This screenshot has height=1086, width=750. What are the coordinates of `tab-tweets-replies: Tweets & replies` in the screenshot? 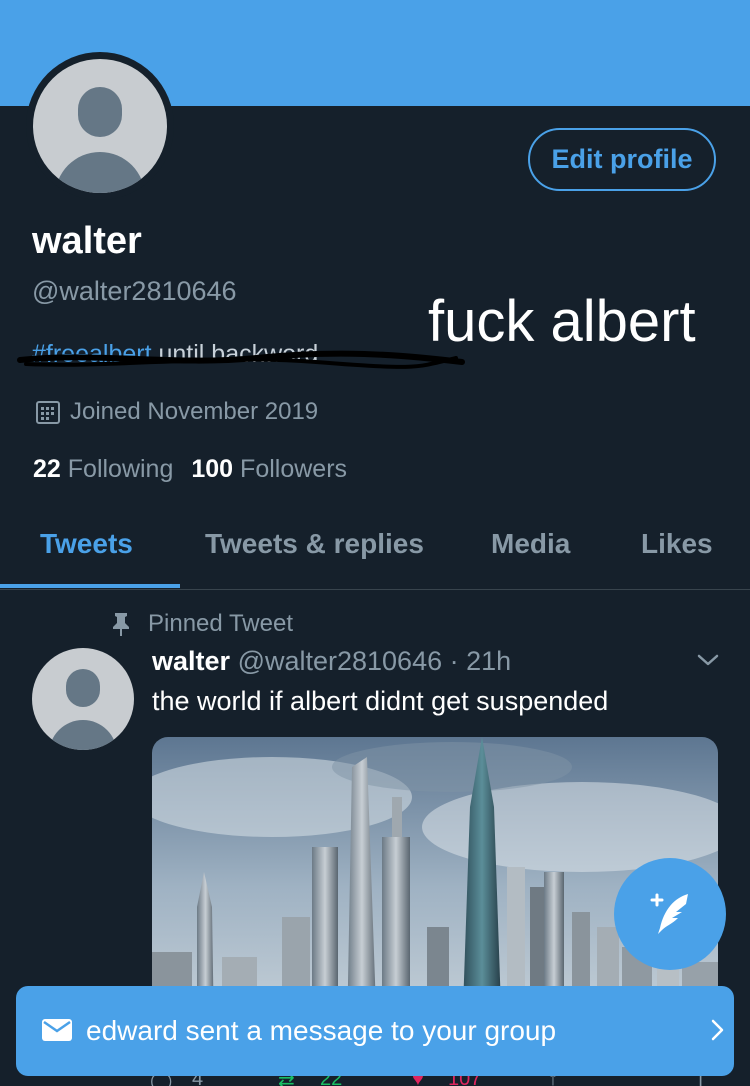 It's located at (314, 544).